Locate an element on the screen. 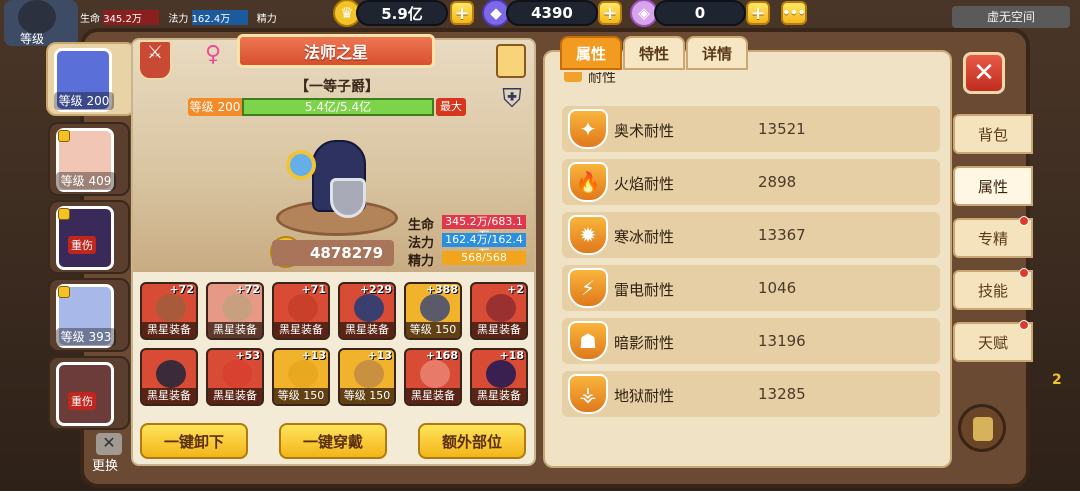 This screenshot has height=491, width=1080. equipment-slot: +18 黑星装备 is located at coordinates (499, 377).